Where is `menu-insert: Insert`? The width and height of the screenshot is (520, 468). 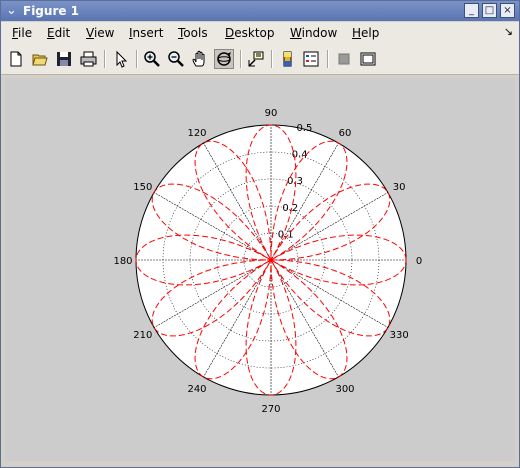 menu-insert: Insert is located at coordinates (146, 33).